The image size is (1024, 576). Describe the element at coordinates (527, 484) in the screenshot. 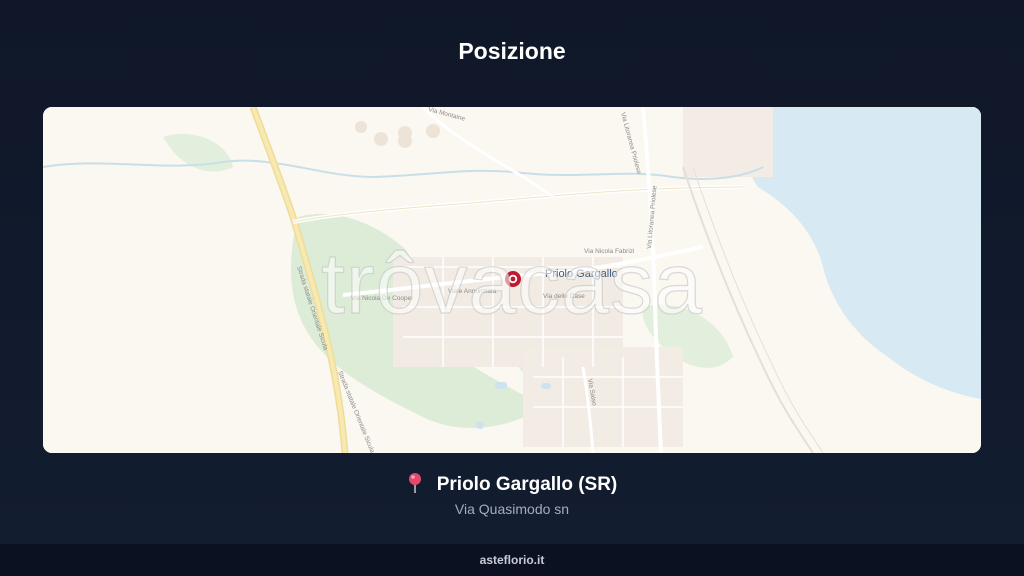

I see `location-name: Priolo Gargallo (SR)` at that location.